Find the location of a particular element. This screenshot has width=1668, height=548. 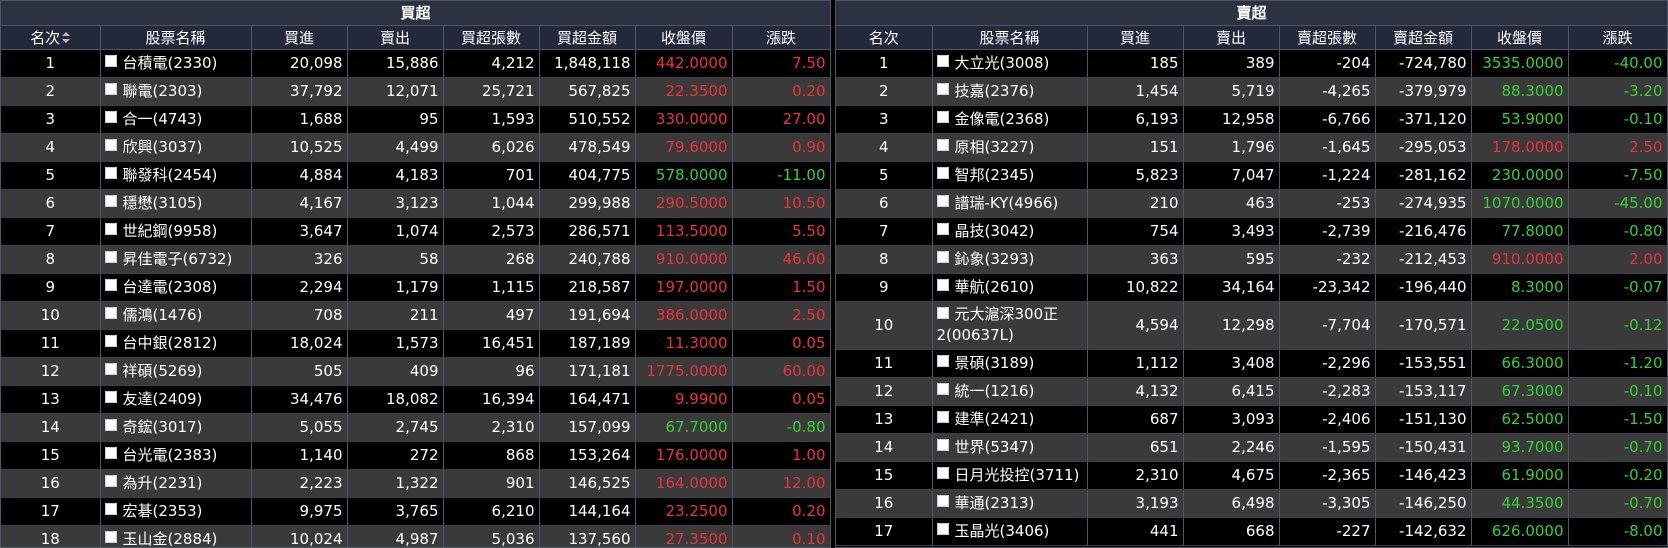

stock-name-label: 日月光投控(3711) is located at coordinates (1017, 475).